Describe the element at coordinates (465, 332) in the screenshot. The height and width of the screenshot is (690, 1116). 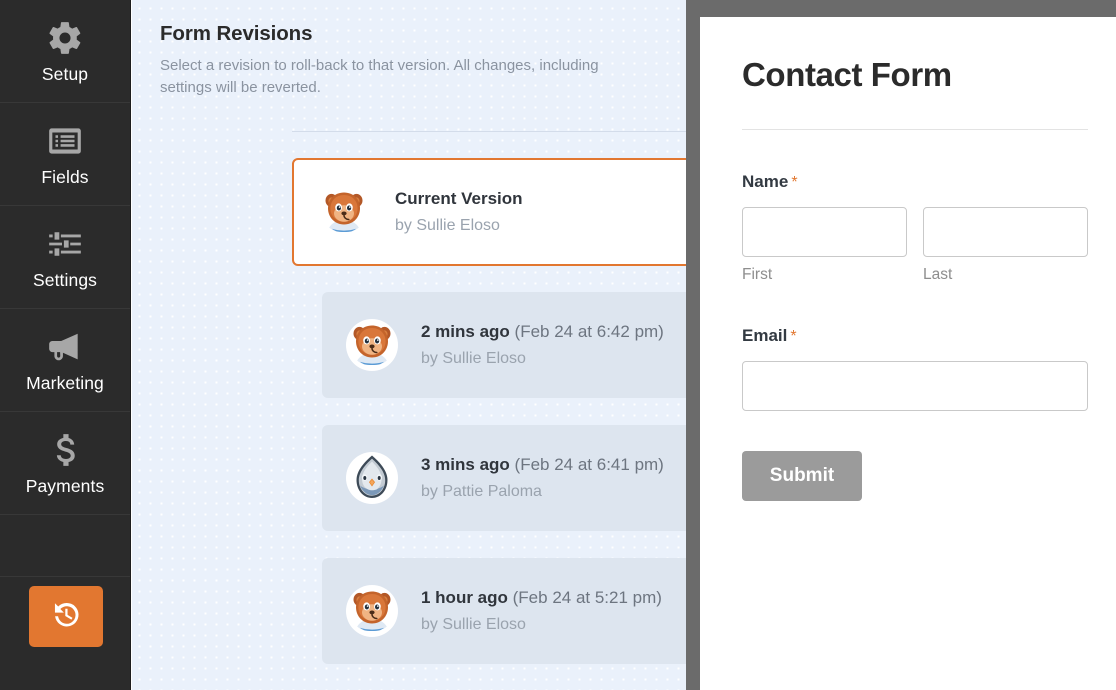
I see `revision-relative-time: 2 mins ago` at that location.